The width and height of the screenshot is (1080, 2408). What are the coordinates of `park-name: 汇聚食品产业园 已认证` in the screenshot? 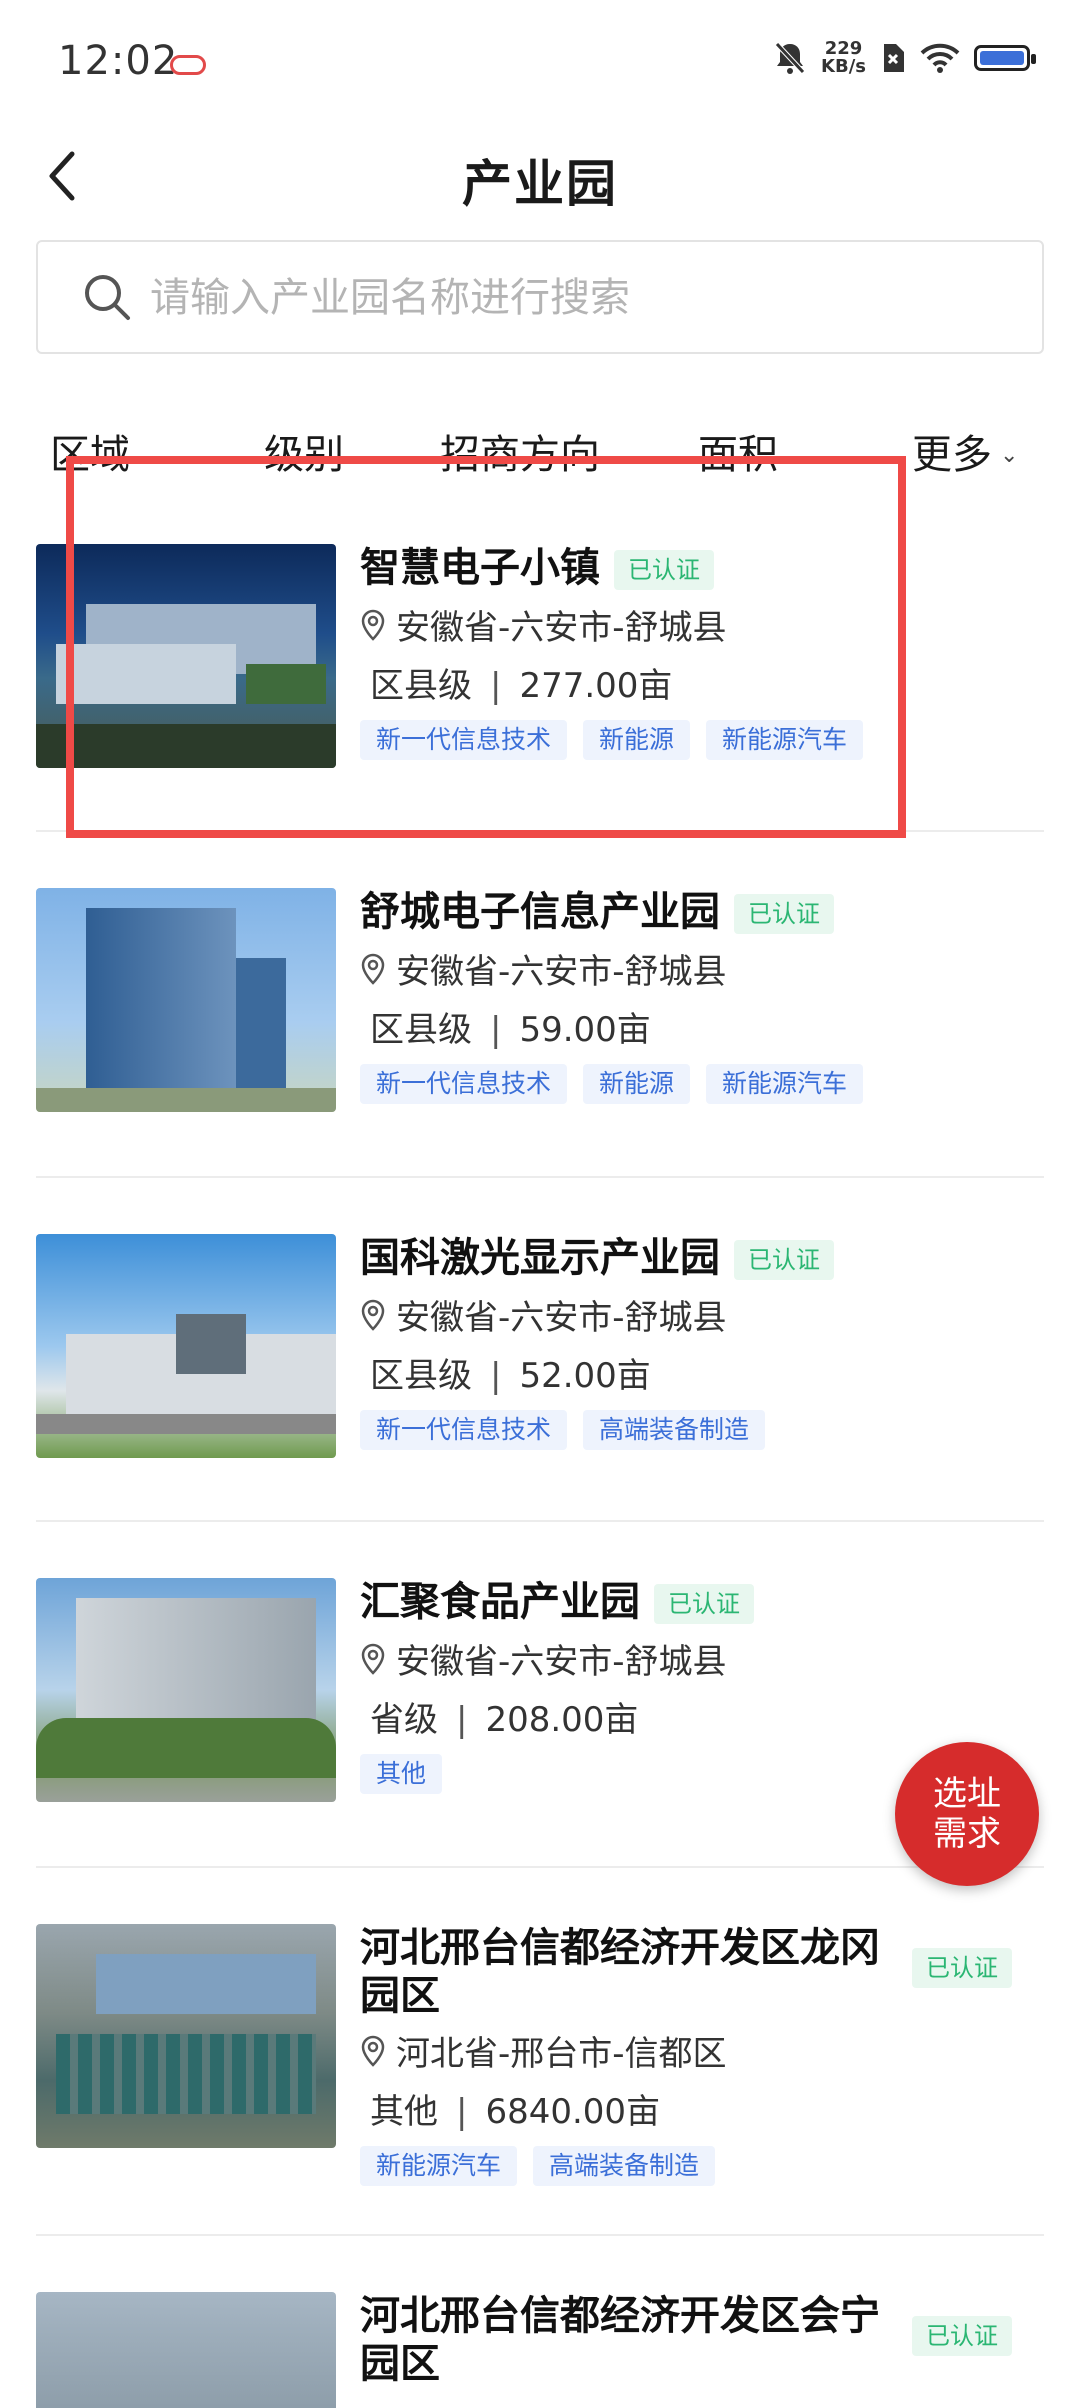 It's located at (557, 1602).